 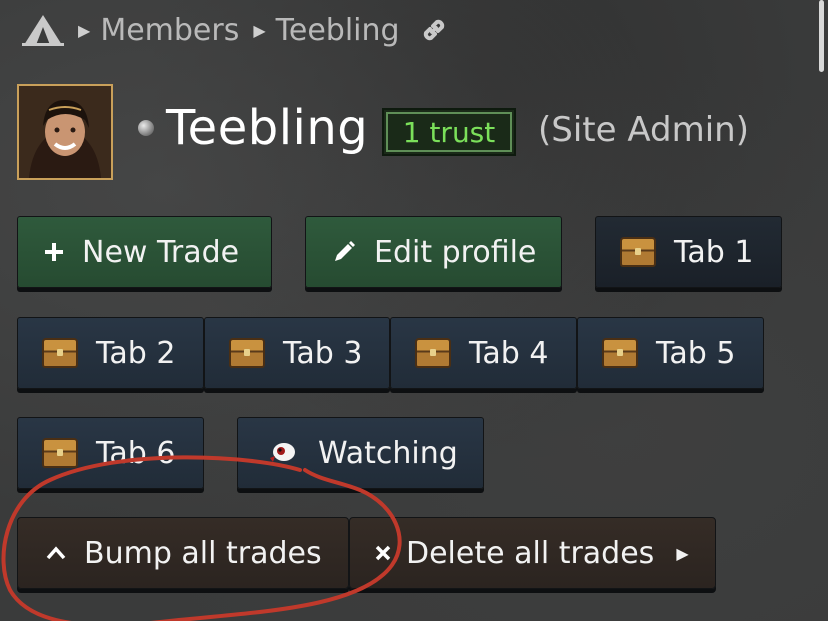 What do you see at coordinates (65, 132) in the screenshot?
I see `avatar` at bounding box center [65, 132].